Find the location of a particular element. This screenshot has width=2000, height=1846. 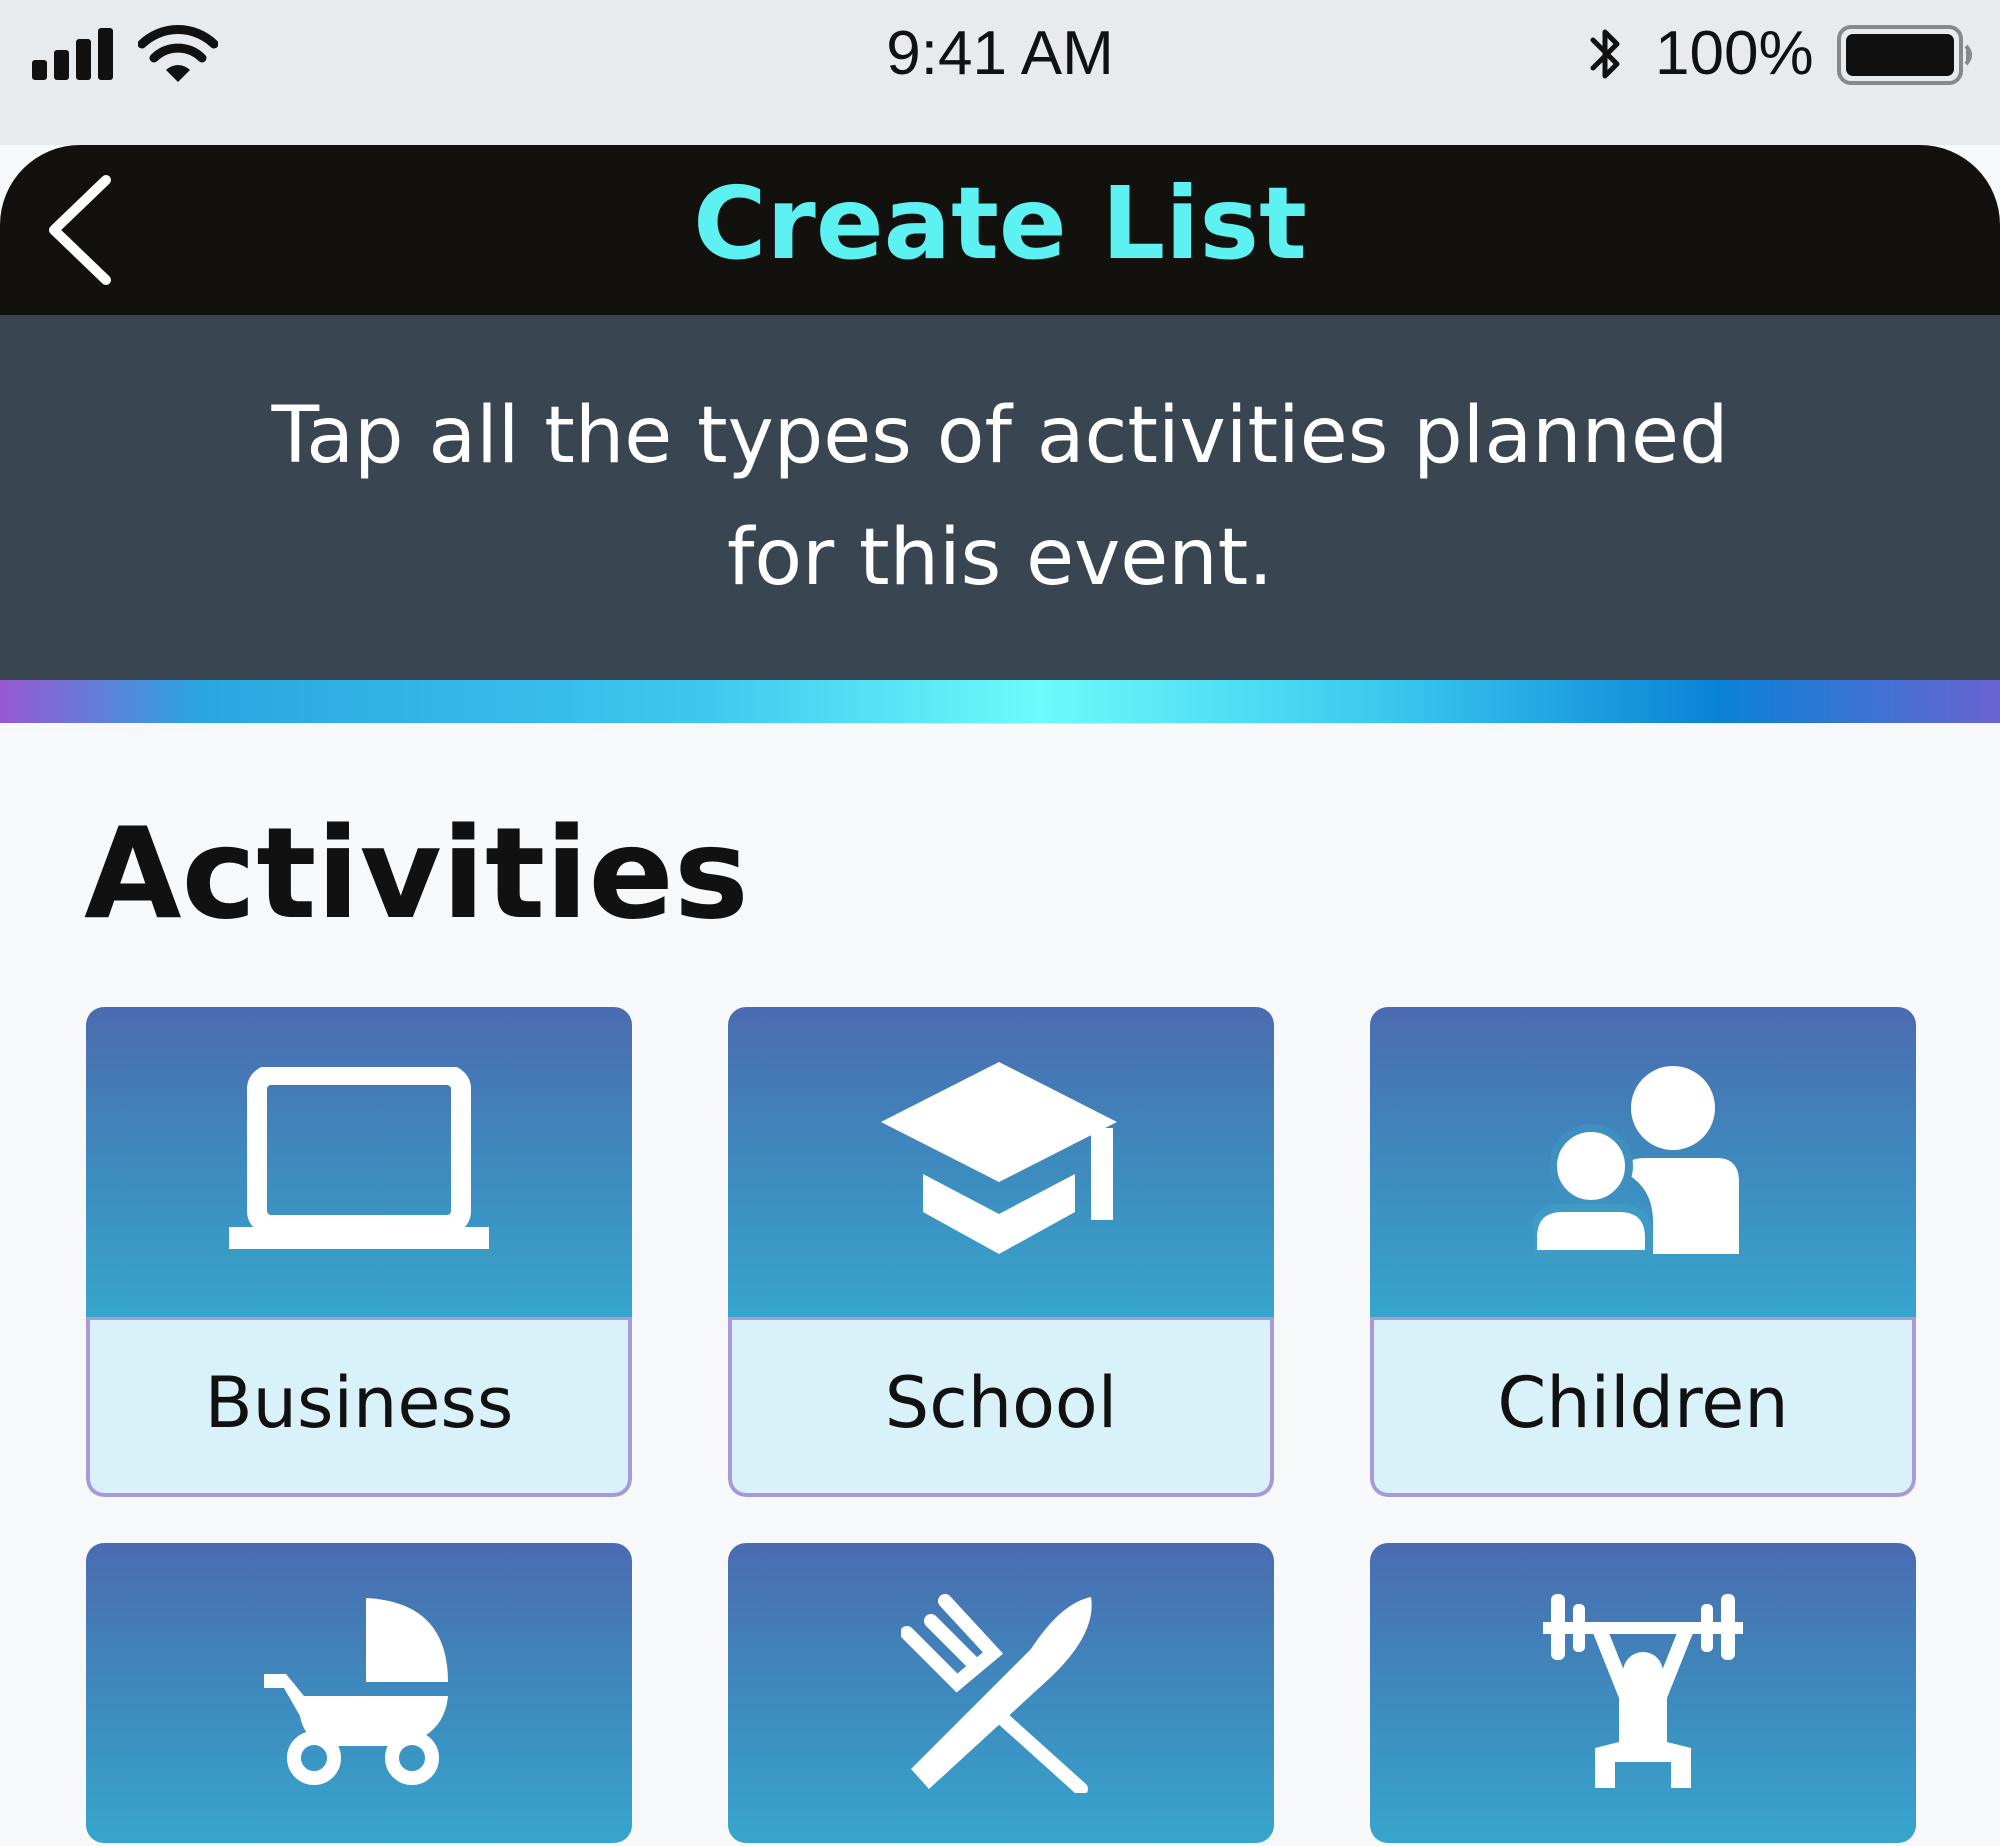

page-title: Create List is located at coordinates (1000, 223).